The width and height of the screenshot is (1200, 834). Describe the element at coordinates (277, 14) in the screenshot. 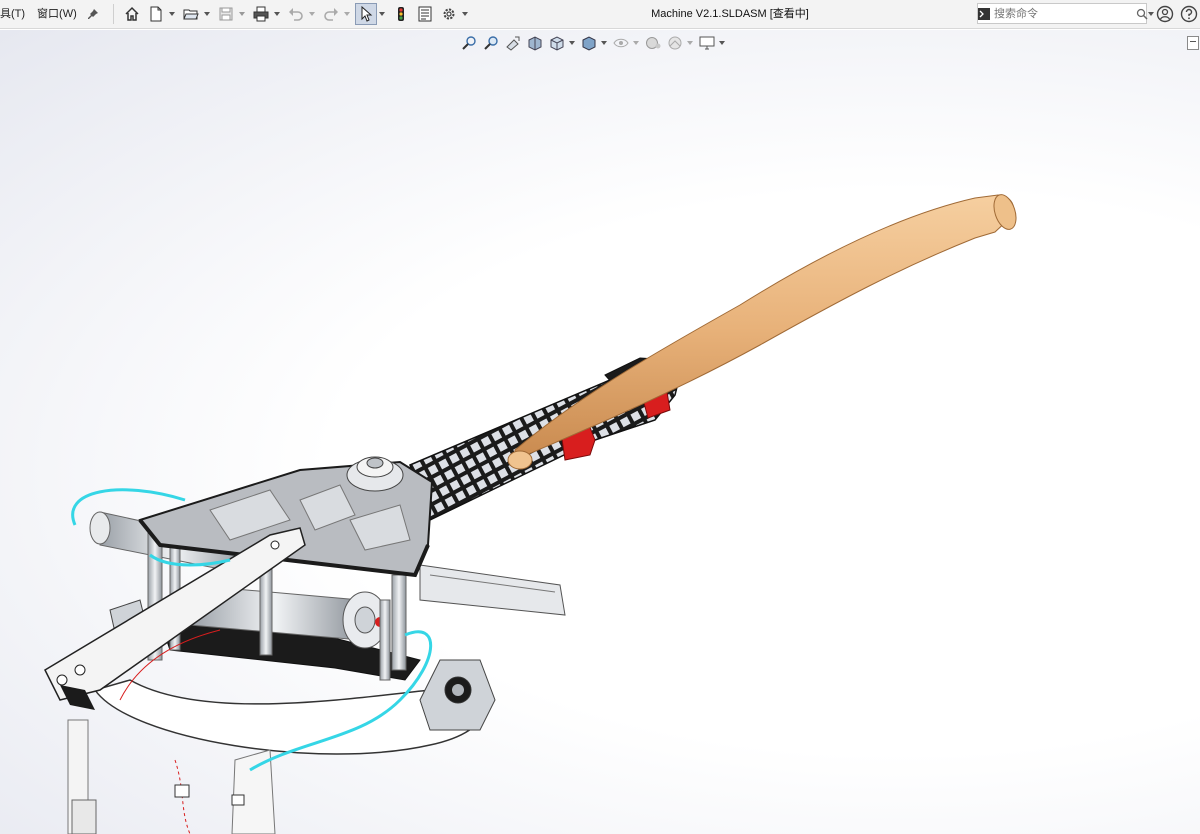

I see `print-dropdown-caret` at that location.